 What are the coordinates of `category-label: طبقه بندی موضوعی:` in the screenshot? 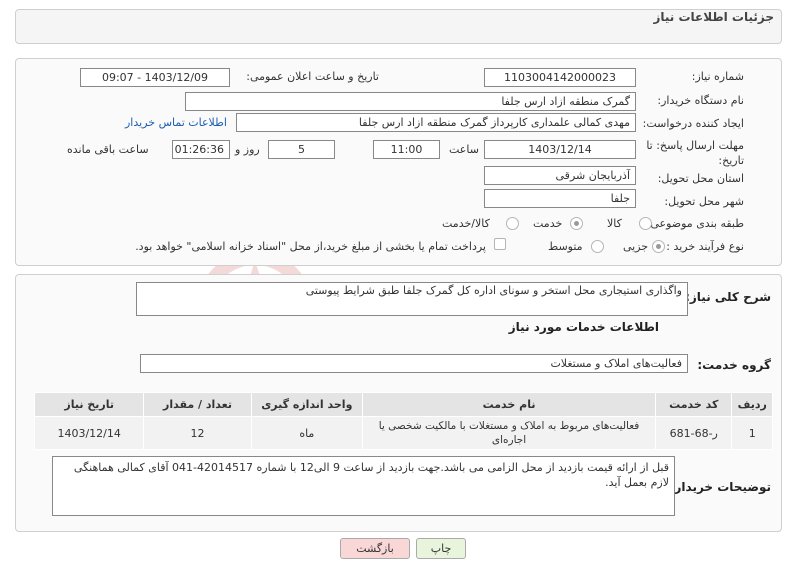 It's located at (695, 223).